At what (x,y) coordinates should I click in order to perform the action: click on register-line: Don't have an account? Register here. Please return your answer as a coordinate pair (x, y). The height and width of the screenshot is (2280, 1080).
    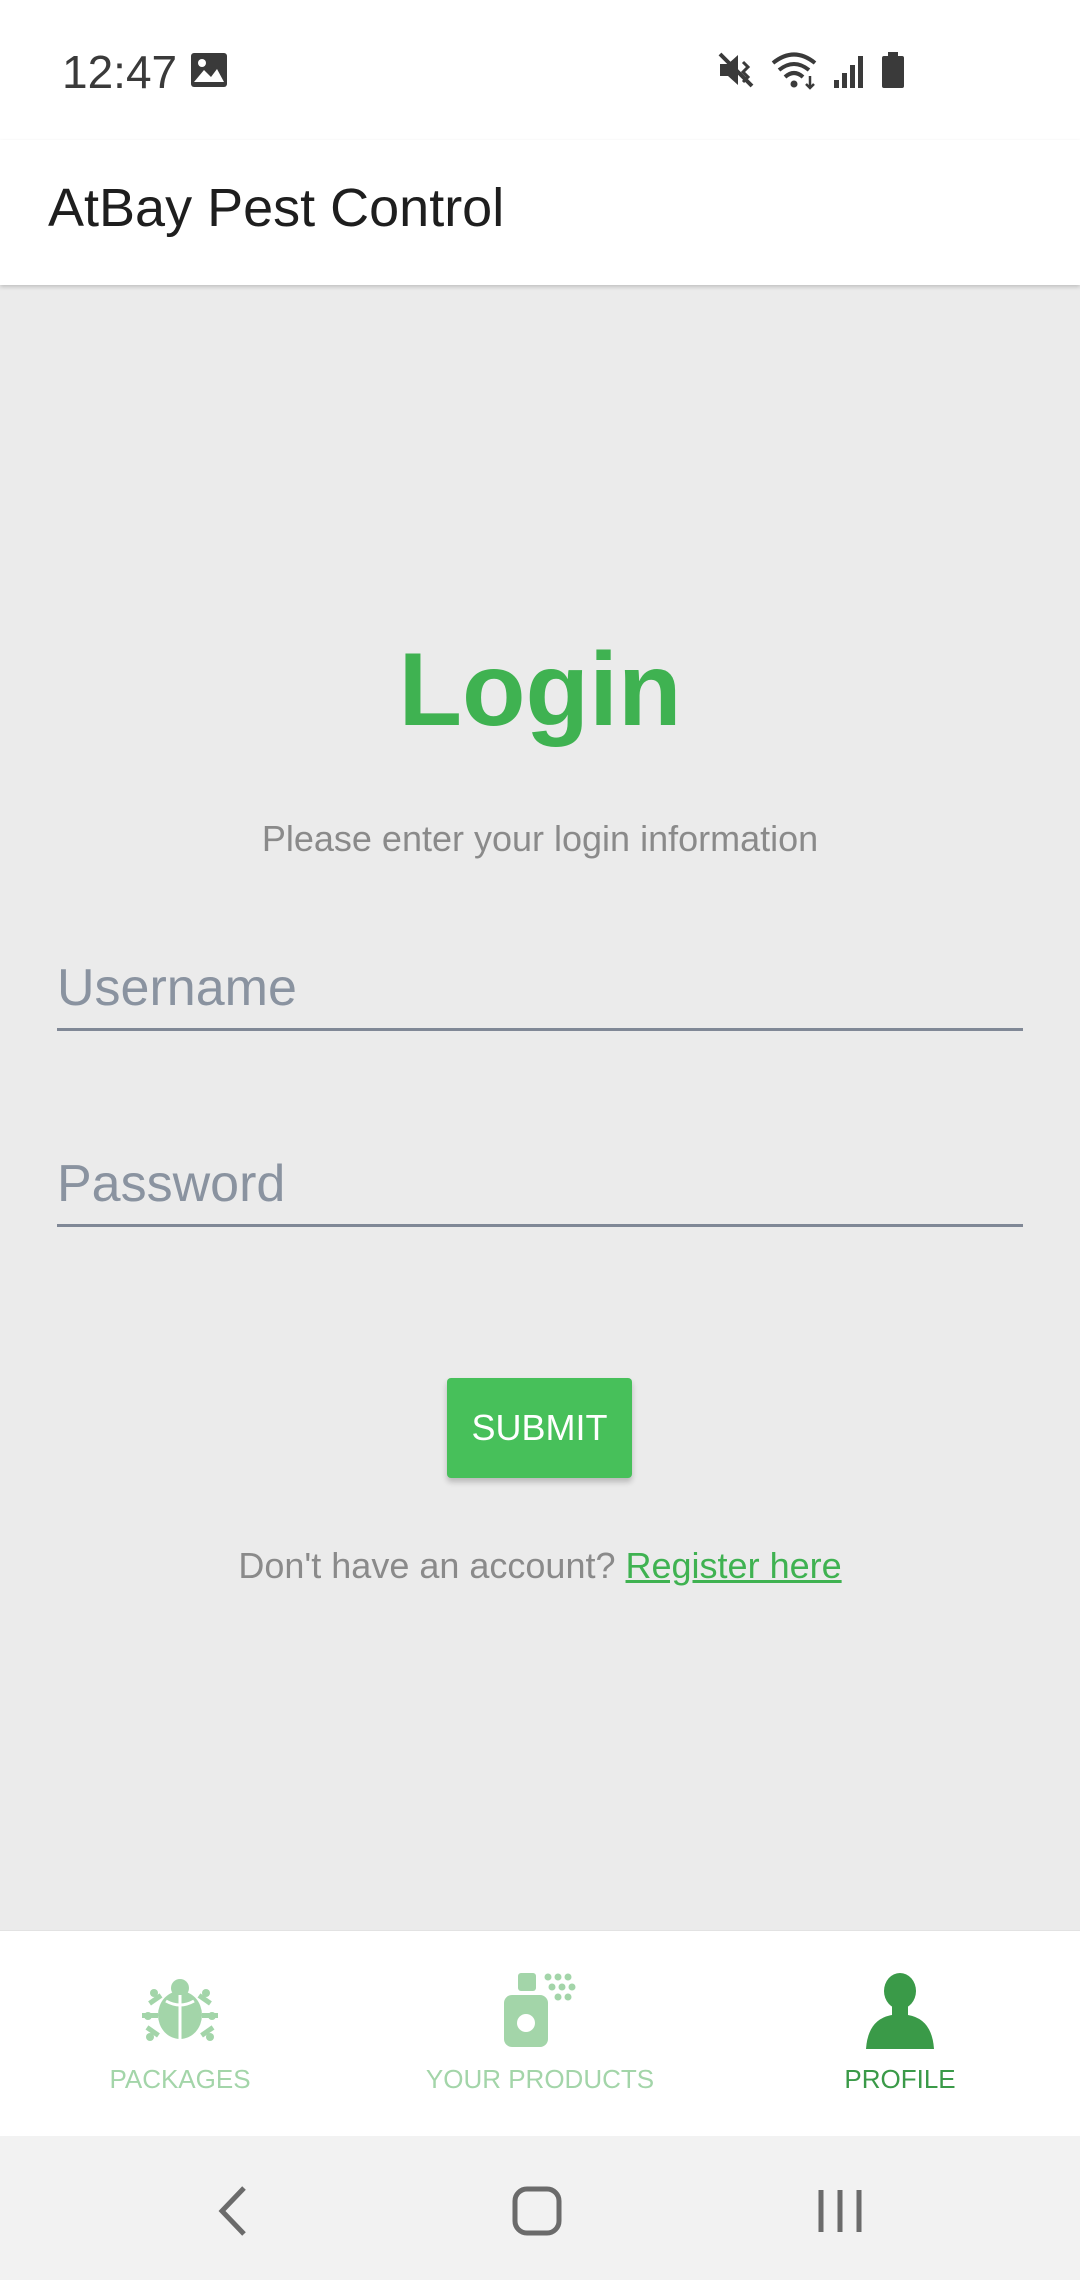
    Looking at the image, I should click on (540, 1566).